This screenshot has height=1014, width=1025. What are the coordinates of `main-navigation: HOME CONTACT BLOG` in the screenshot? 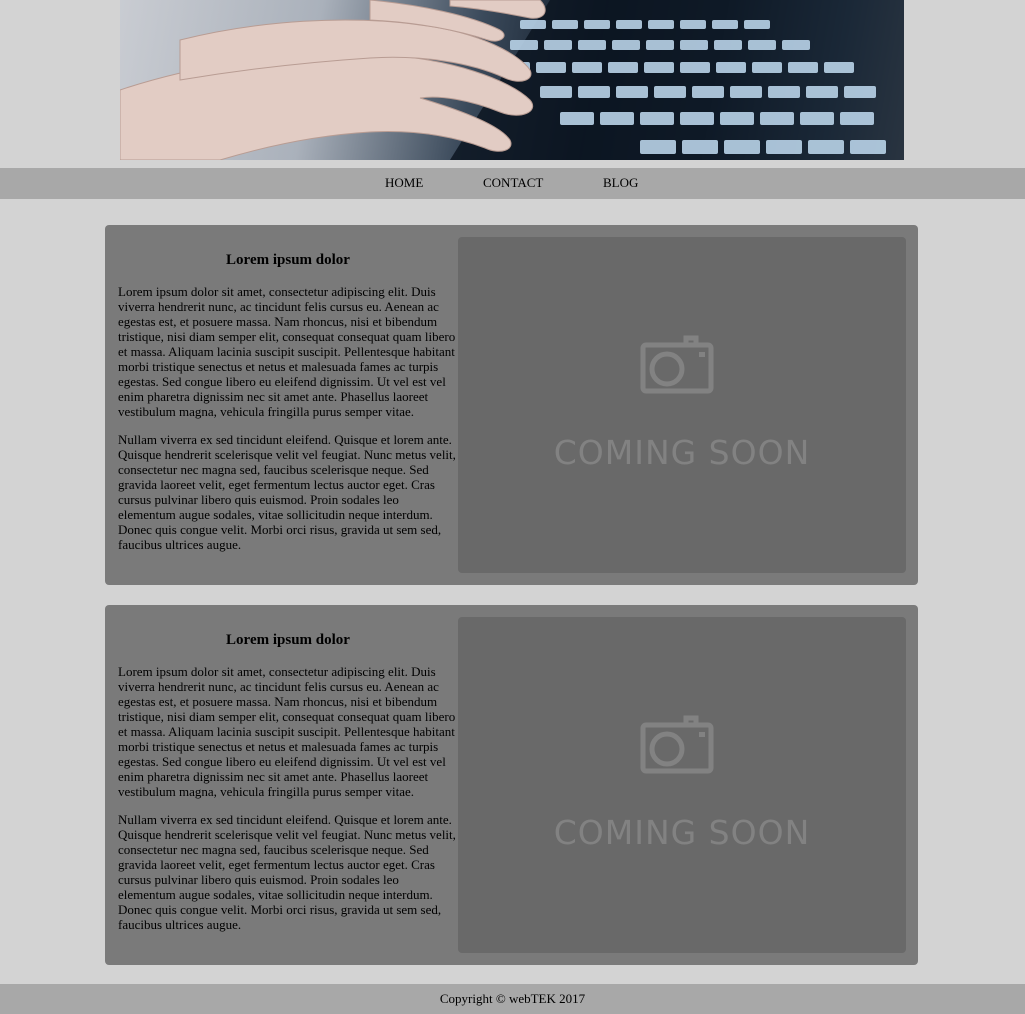 It's located at (512, 183).